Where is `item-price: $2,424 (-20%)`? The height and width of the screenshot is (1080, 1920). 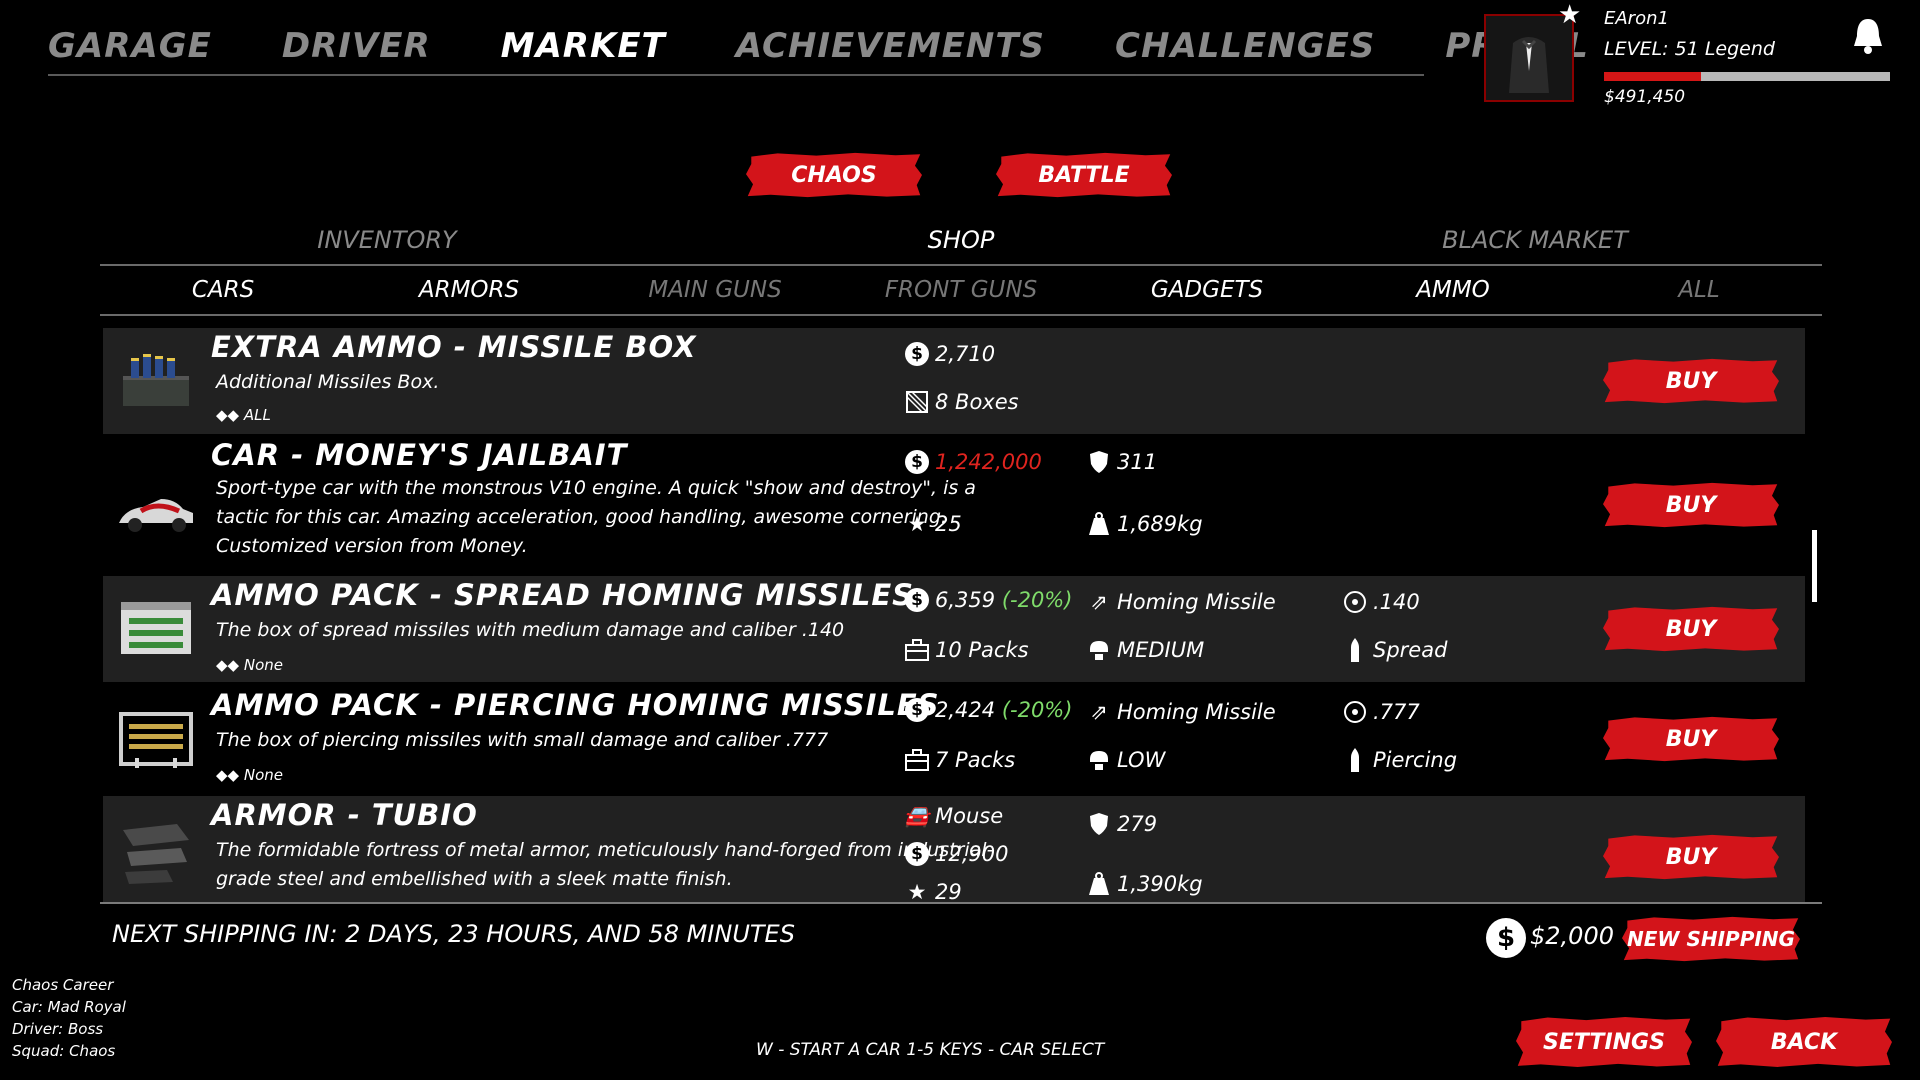 item-price: $2,424 (-20%) is located at coordinates (988, 710).